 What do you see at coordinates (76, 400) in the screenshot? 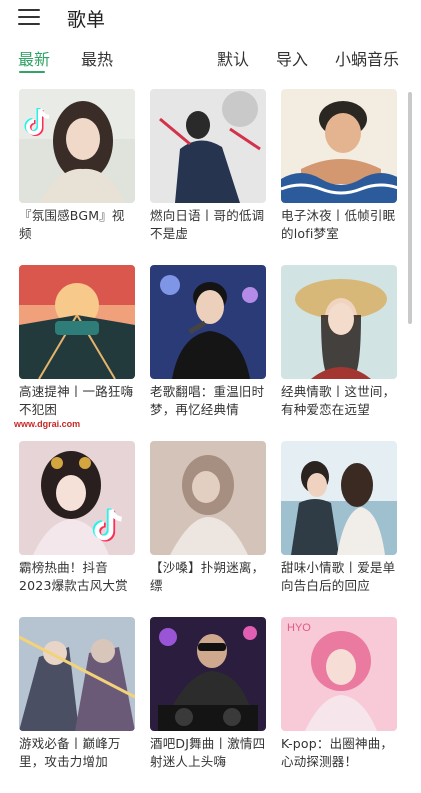
I see `playlist-title: 高速提神丨一路狂嗨 不犯困` at bounding box center [76, 400].